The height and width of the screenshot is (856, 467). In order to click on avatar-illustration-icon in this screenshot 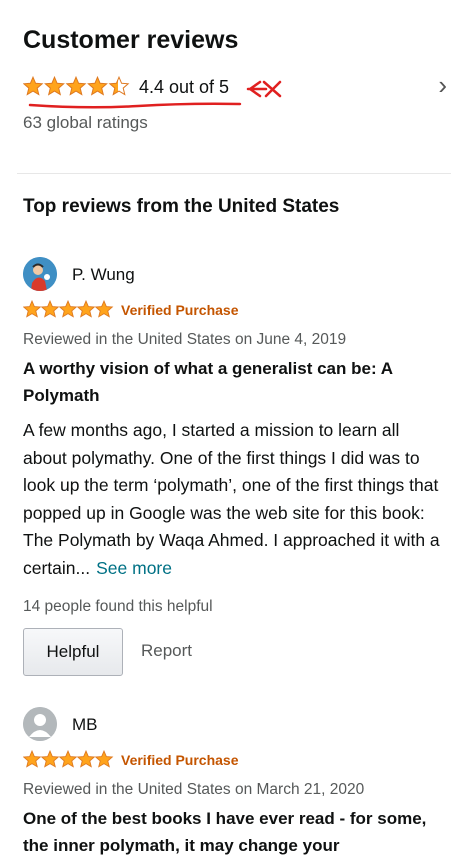, I will do `click(40, 274)`.